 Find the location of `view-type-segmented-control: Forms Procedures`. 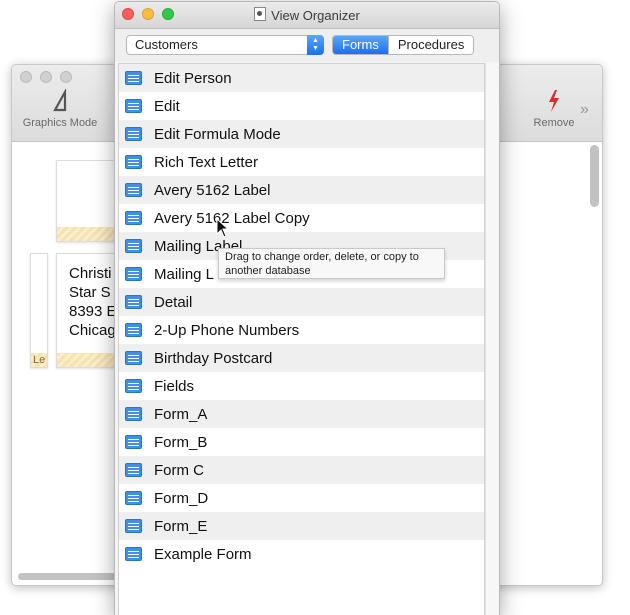

view-type-segmented-control: Forms Procedures is located at coordinates (403, 45).